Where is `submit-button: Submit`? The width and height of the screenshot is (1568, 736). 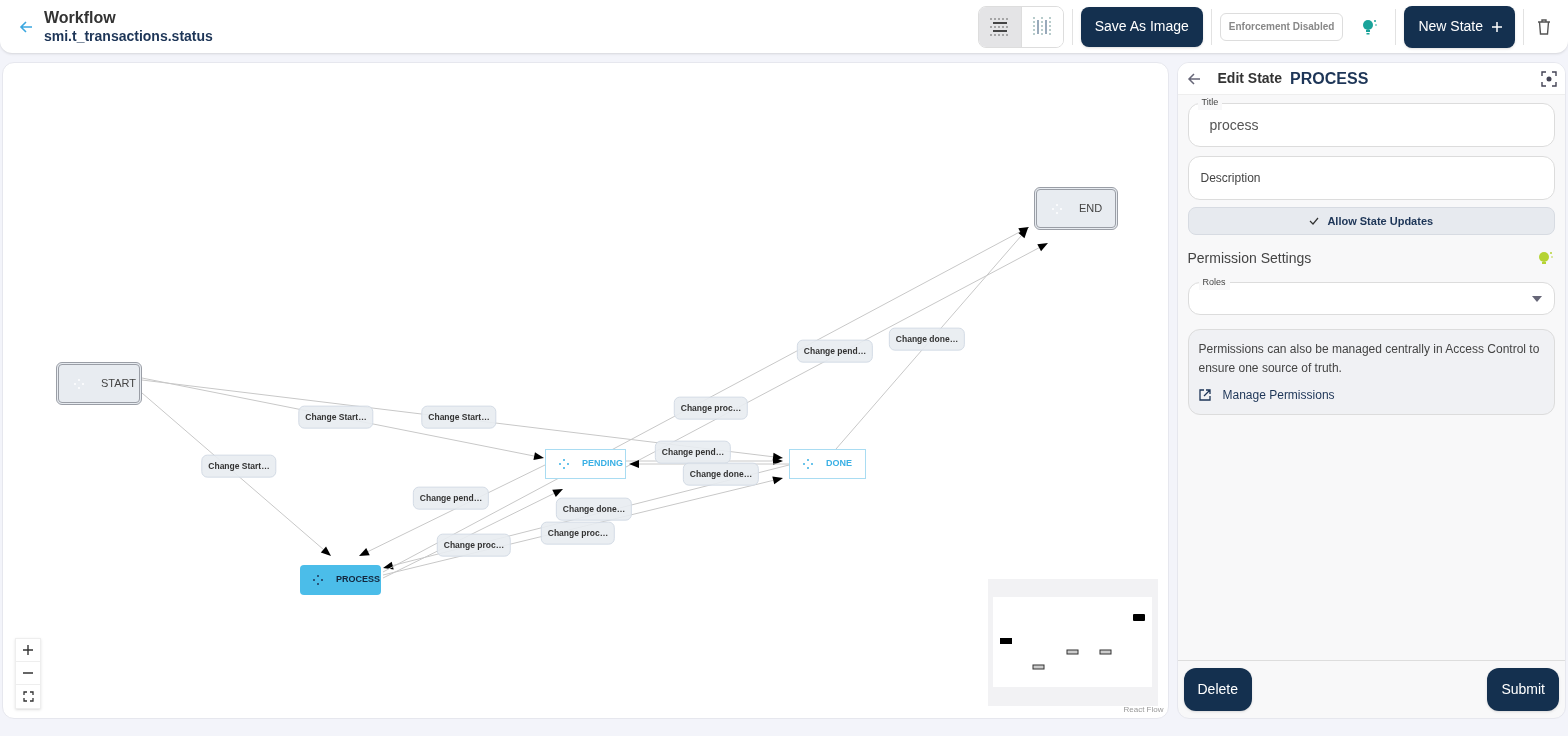
submit-button: Submit is located at coordinates (1523, 689).